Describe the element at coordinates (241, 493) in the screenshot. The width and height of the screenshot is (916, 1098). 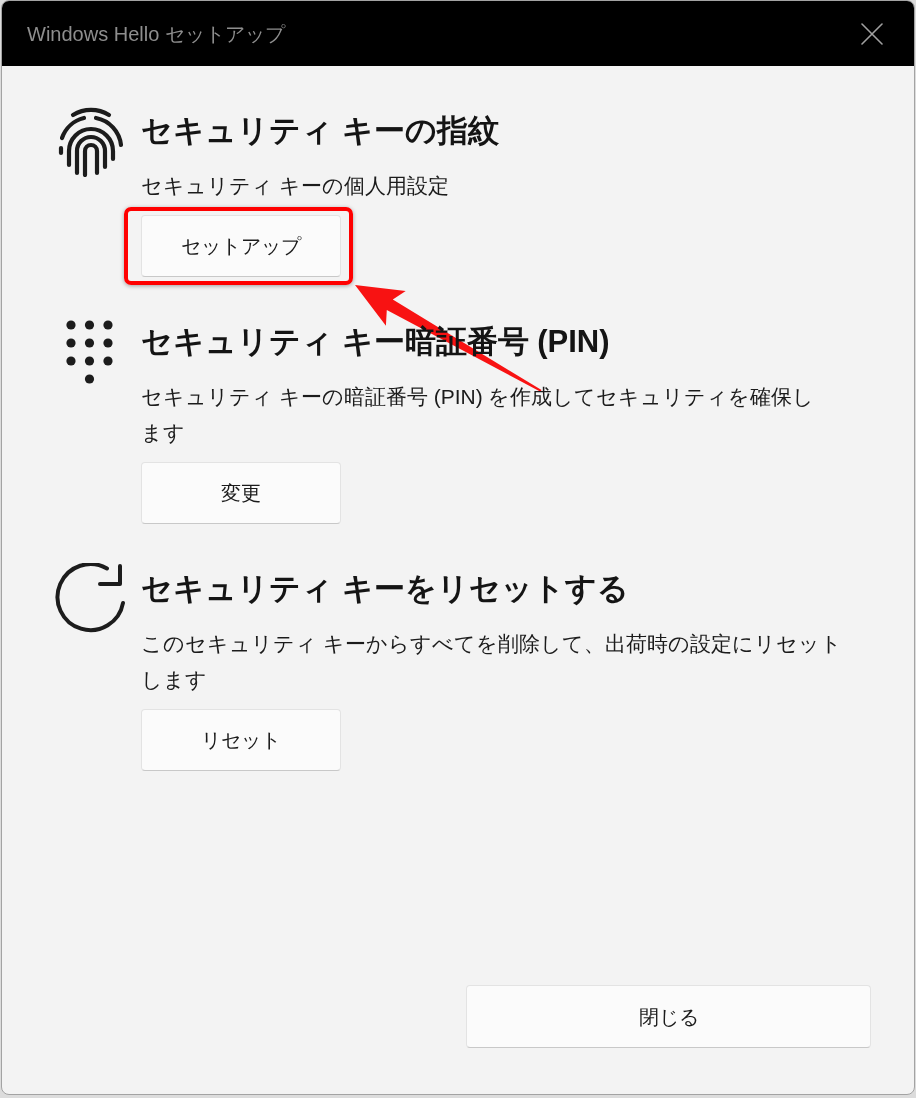
I see `change-button: 変更` at that location.